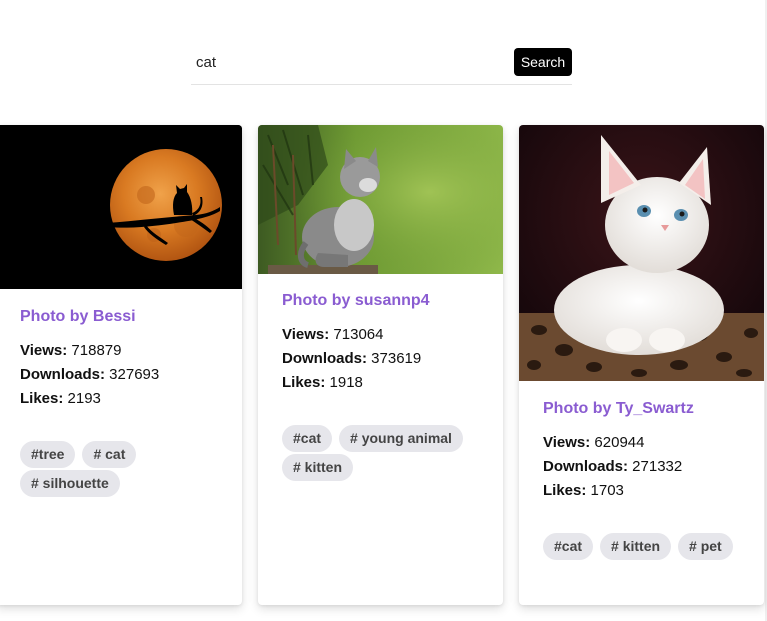  I want to click on downloads-stat: Downloads: 327693, so click(119, 375).